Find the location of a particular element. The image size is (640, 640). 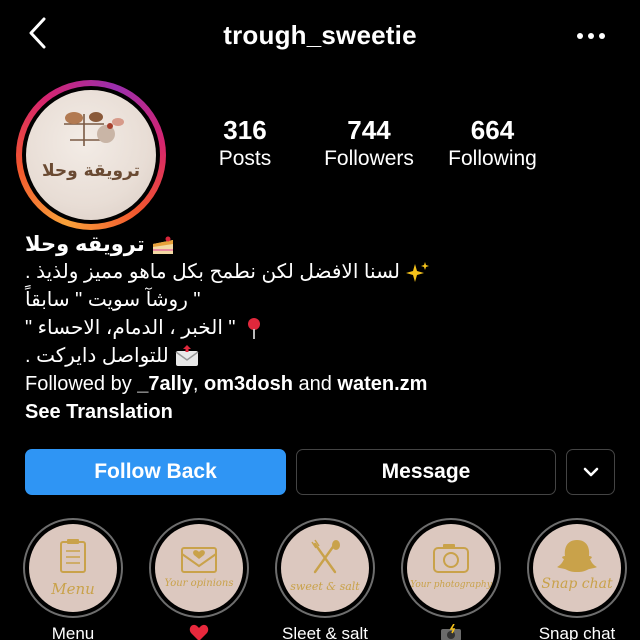

highlight-cover-text: Your opinions is located at coordinates (199, 583).